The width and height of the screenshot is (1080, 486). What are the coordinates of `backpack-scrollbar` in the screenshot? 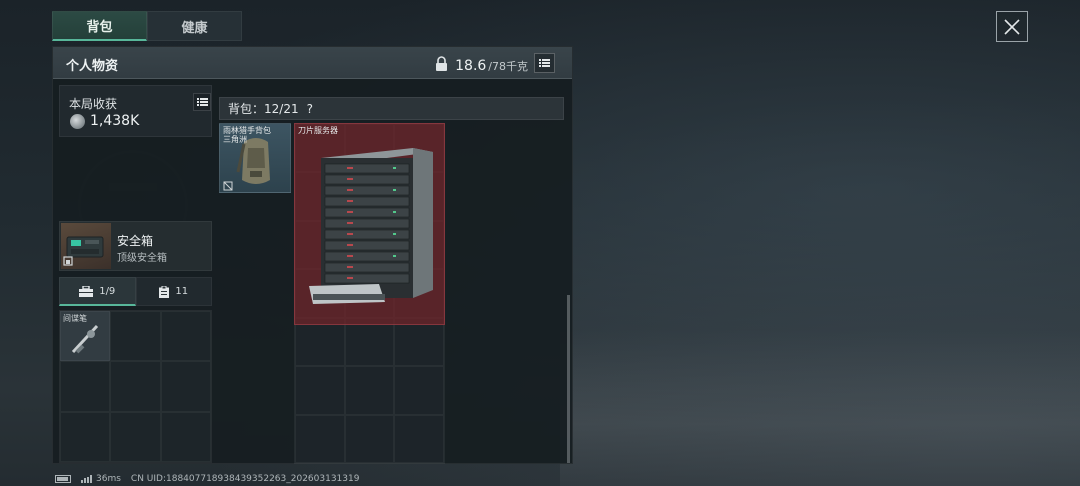 It's located at (568, 379).